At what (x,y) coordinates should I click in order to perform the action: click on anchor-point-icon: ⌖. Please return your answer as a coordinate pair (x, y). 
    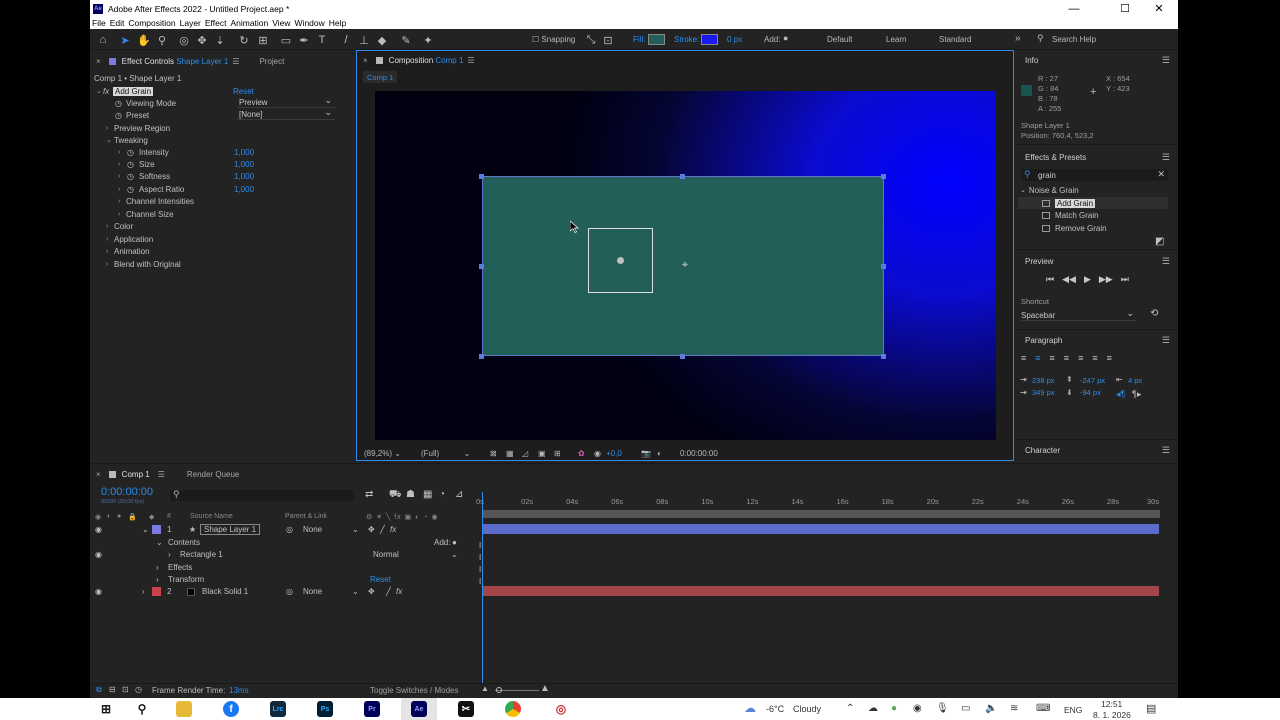
    Looking at the image, I should click on (685, 265).